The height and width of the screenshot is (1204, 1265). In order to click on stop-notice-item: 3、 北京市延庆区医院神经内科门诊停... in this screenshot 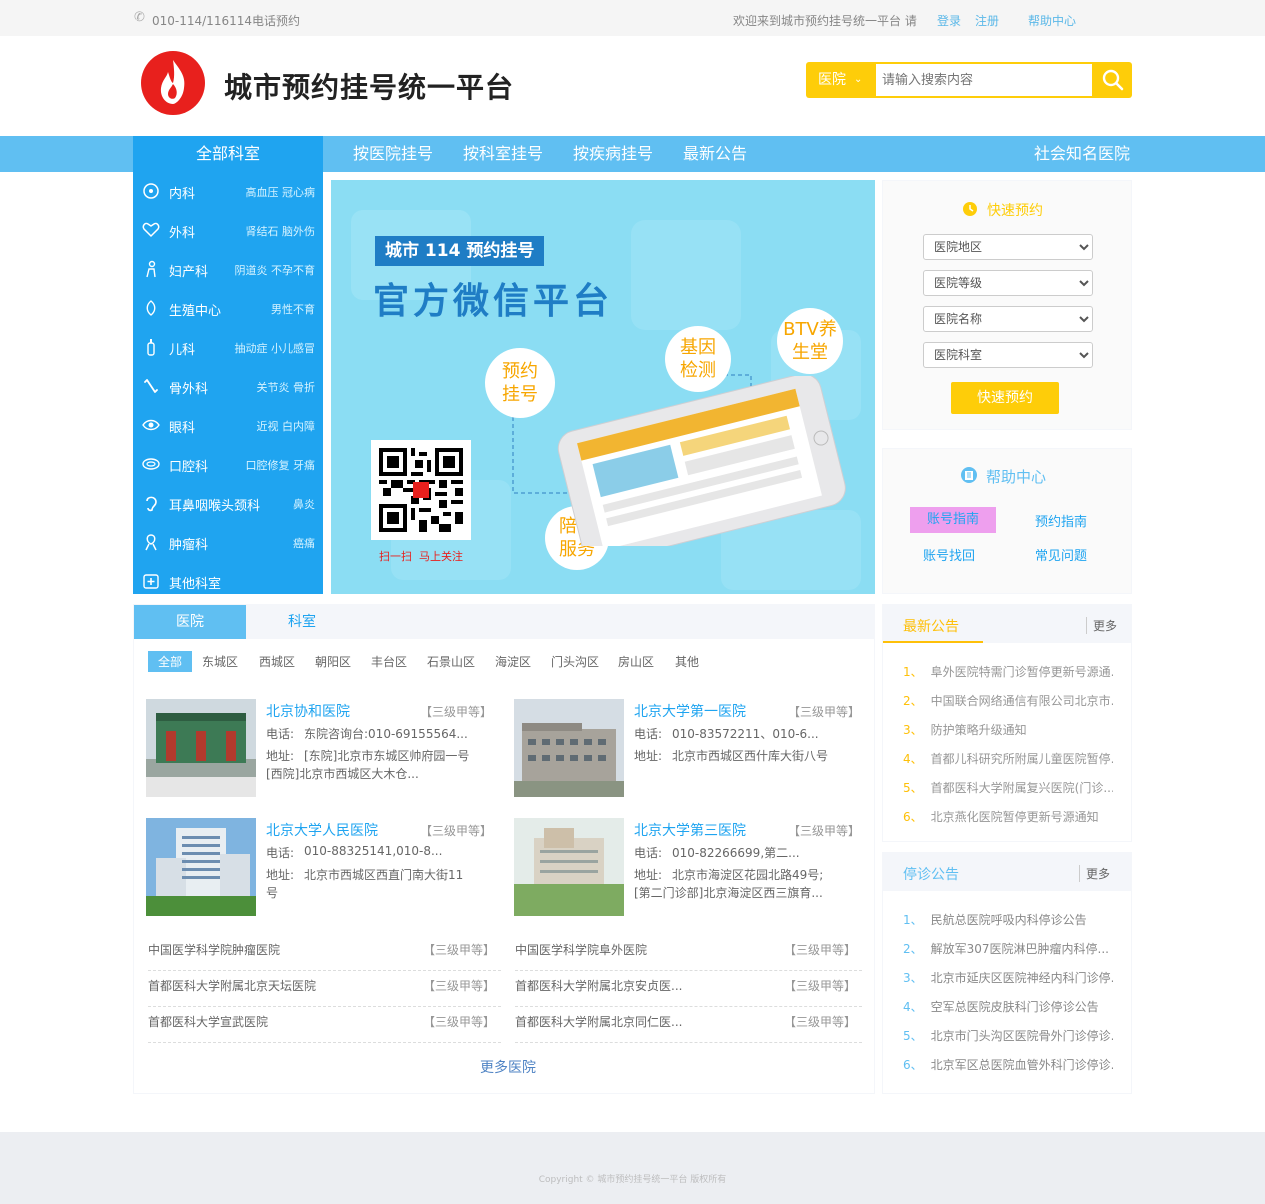, I will do `click(1008, 977)`.